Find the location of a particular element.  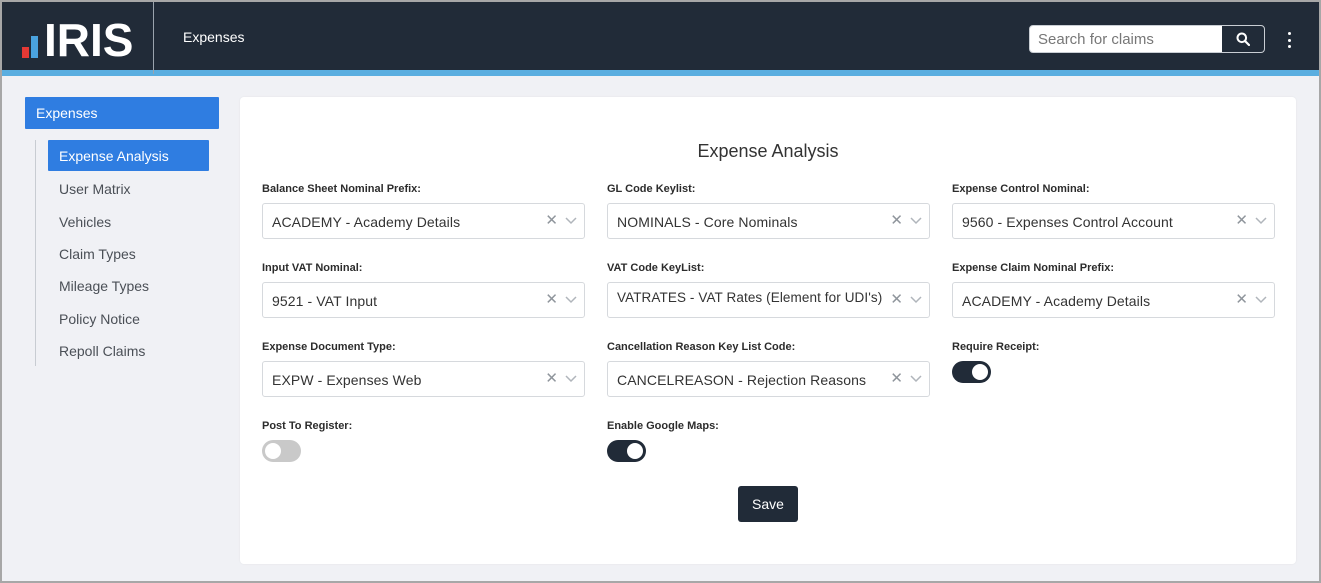

search-icon is located at coordinates (1243, 39).